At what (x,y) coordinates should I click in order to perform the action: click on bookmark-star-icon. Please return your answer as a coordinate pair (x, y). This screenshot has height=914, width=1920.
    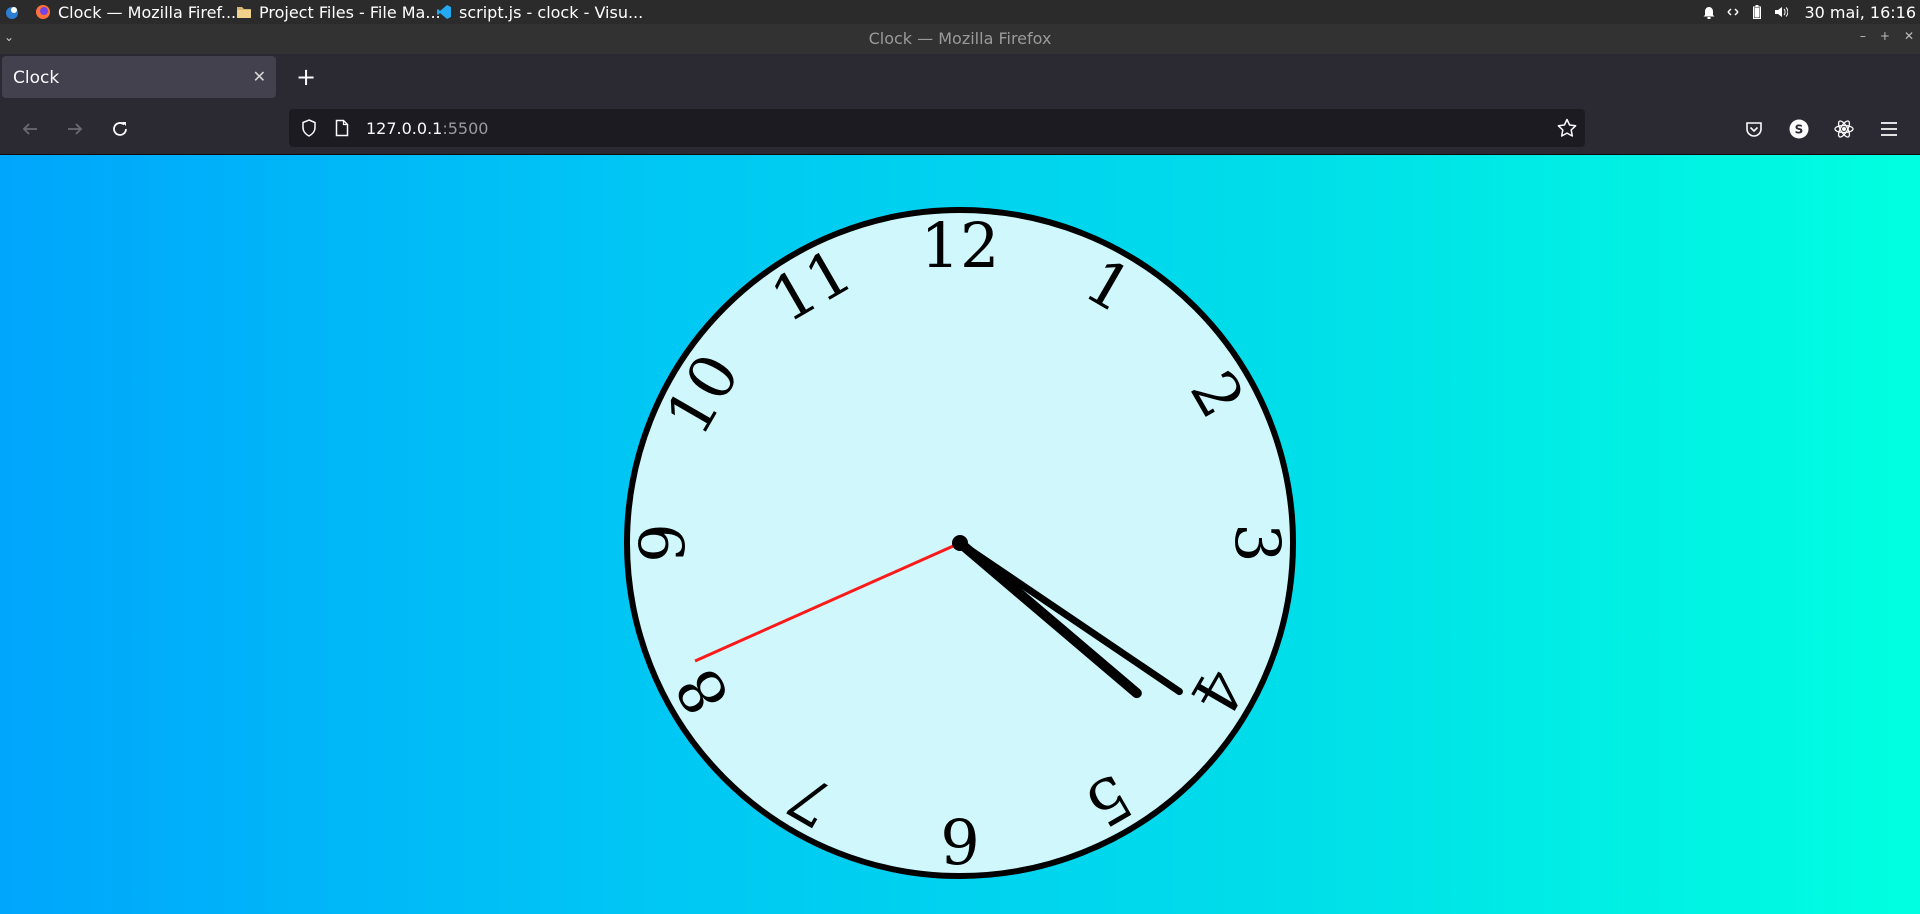
    Looking at the image, I should click on (1567, 128).